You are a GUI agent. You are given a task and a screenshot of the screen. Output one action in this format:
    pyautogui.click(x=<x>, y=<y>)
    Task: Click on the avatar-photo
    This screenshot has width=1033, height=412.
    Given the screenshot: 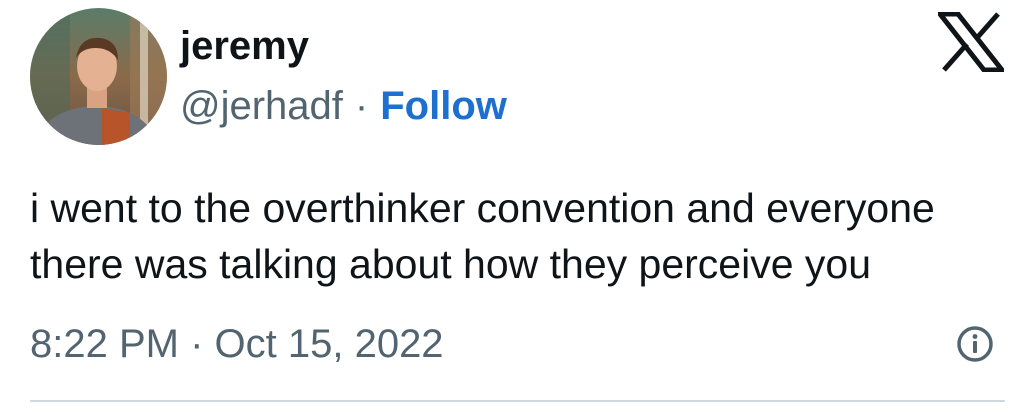 What is the action you would take?
    pyautogui.click(x=98, y=76)
    